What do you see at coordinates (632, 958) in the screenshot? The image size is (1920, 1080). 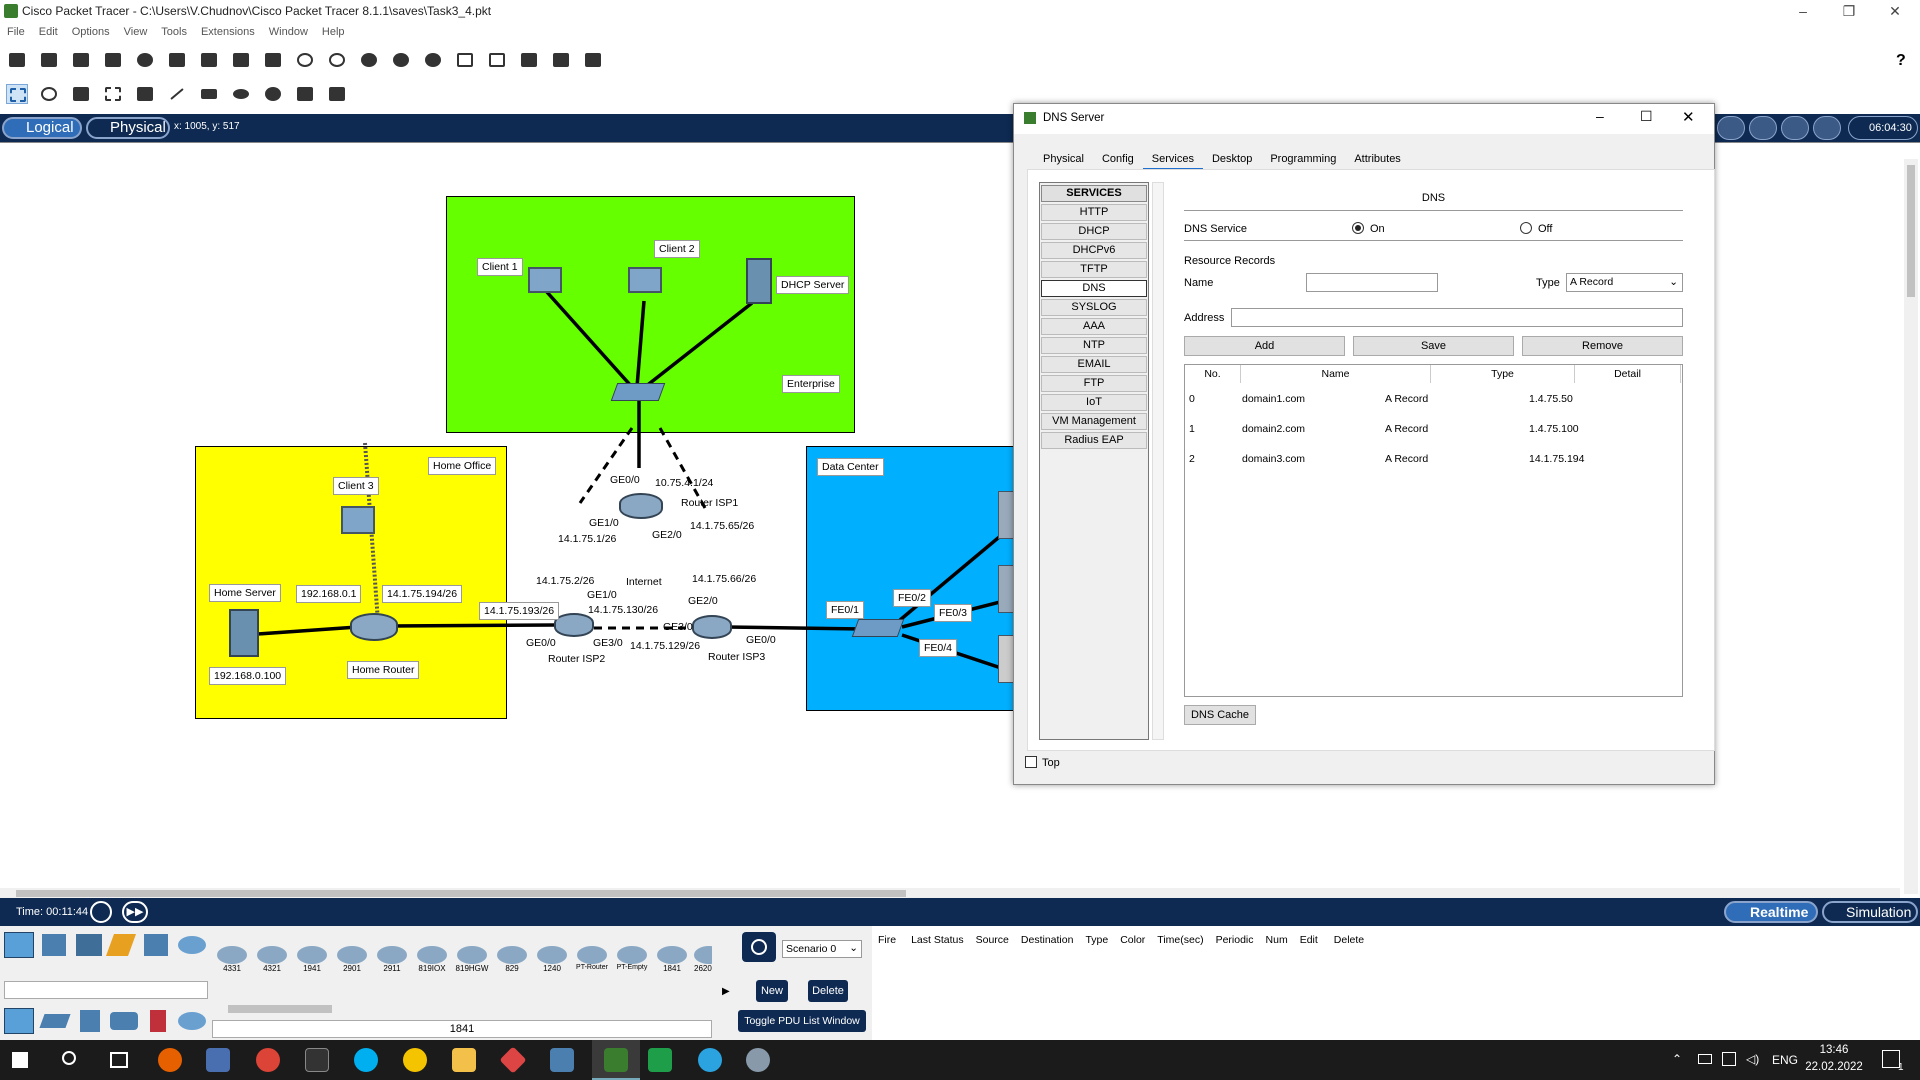 I see `model-pt-empty: PT-Empty` at bounding box center [632, 958].